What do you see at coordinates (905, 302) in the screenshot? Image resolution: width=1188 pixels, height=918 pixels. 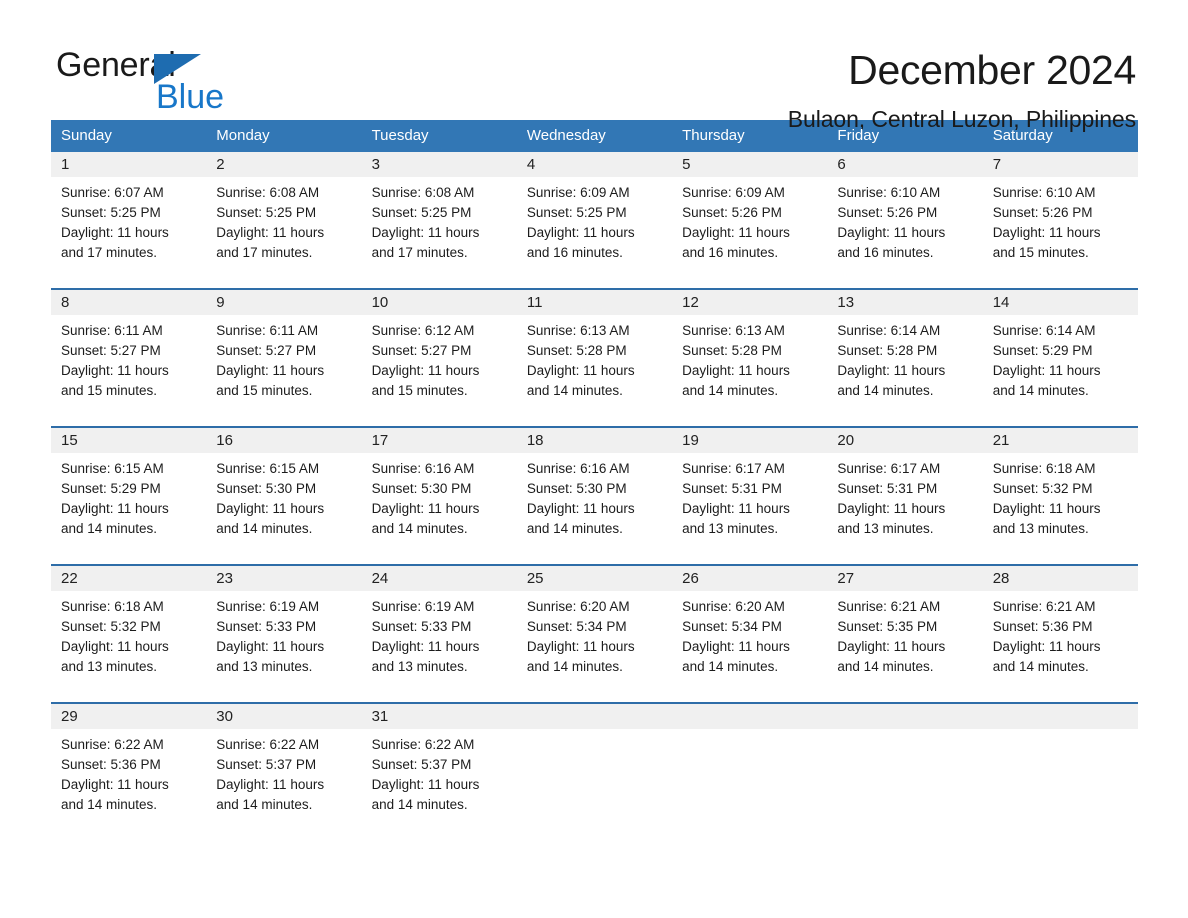 I see `day-number: 13` at bounding box center [905, 302].